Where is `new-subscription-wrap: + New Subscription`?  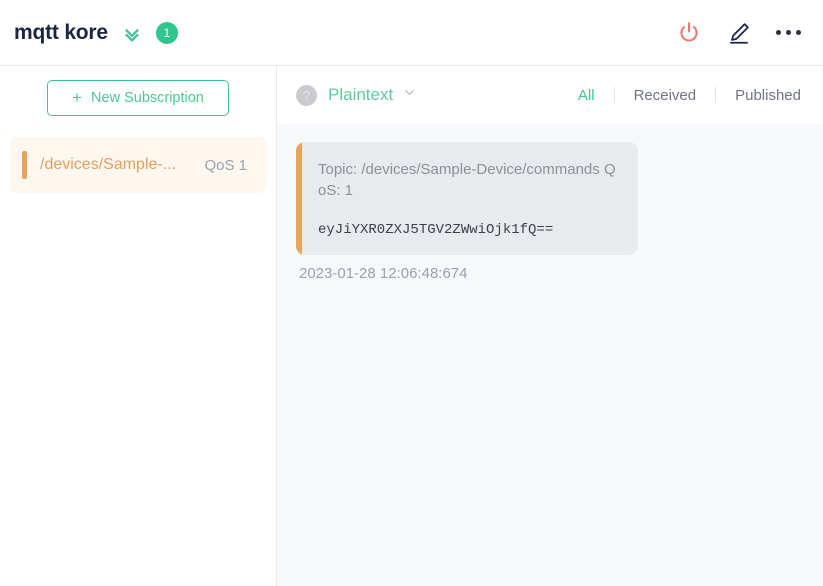
new-subscription-wrap: + New Subscription is located at coordinates (138, 98).